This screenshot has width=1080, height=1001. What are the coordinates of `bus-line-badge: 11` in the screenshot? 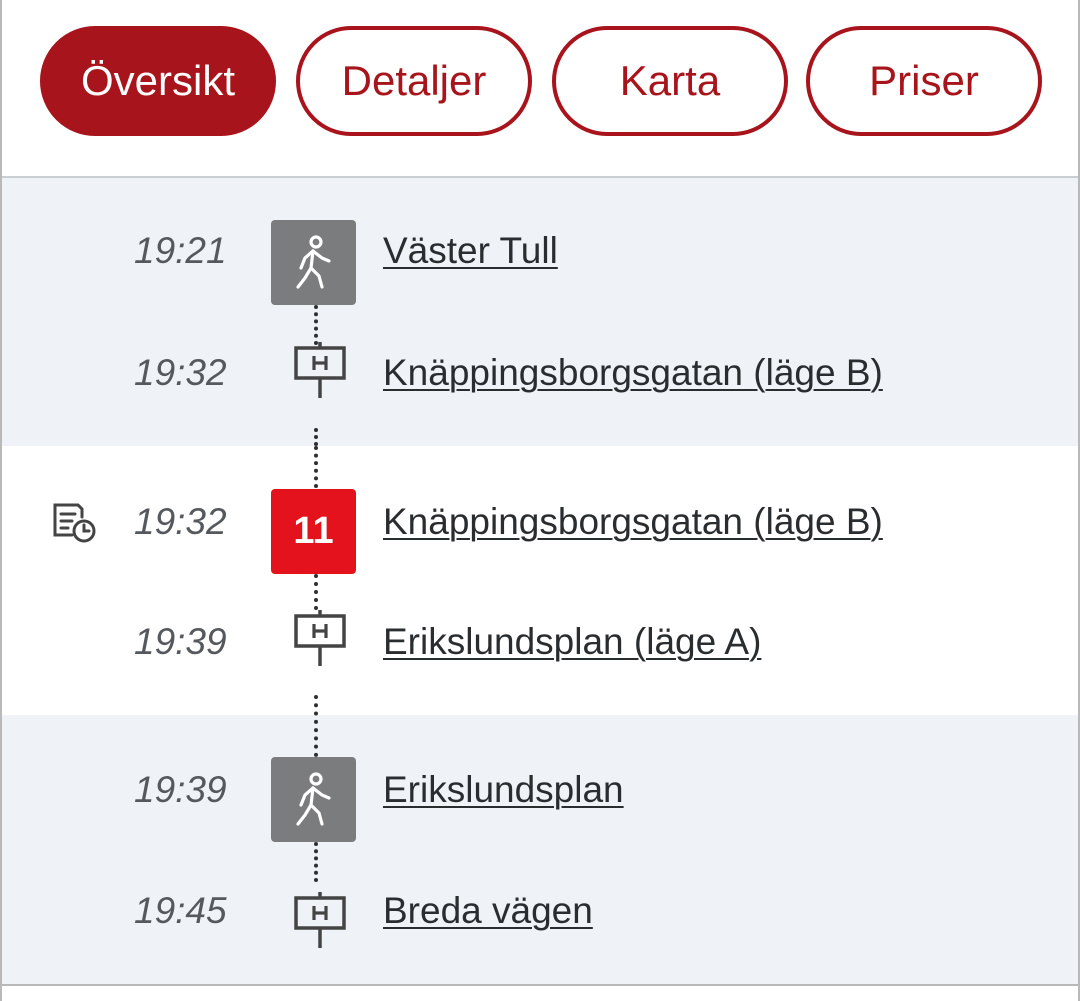 It's located at (313, 531).